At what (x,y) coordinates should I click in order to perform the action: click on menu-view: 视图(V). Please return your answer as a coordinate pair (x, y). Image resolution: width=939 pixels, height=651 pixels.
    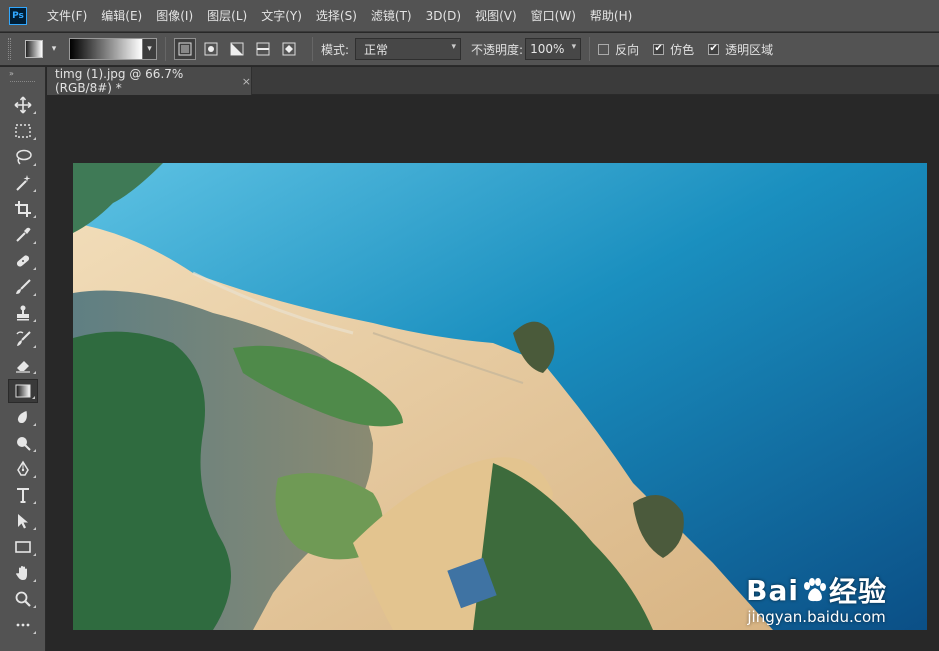
    Looking at the image, I should click on (496, 15).